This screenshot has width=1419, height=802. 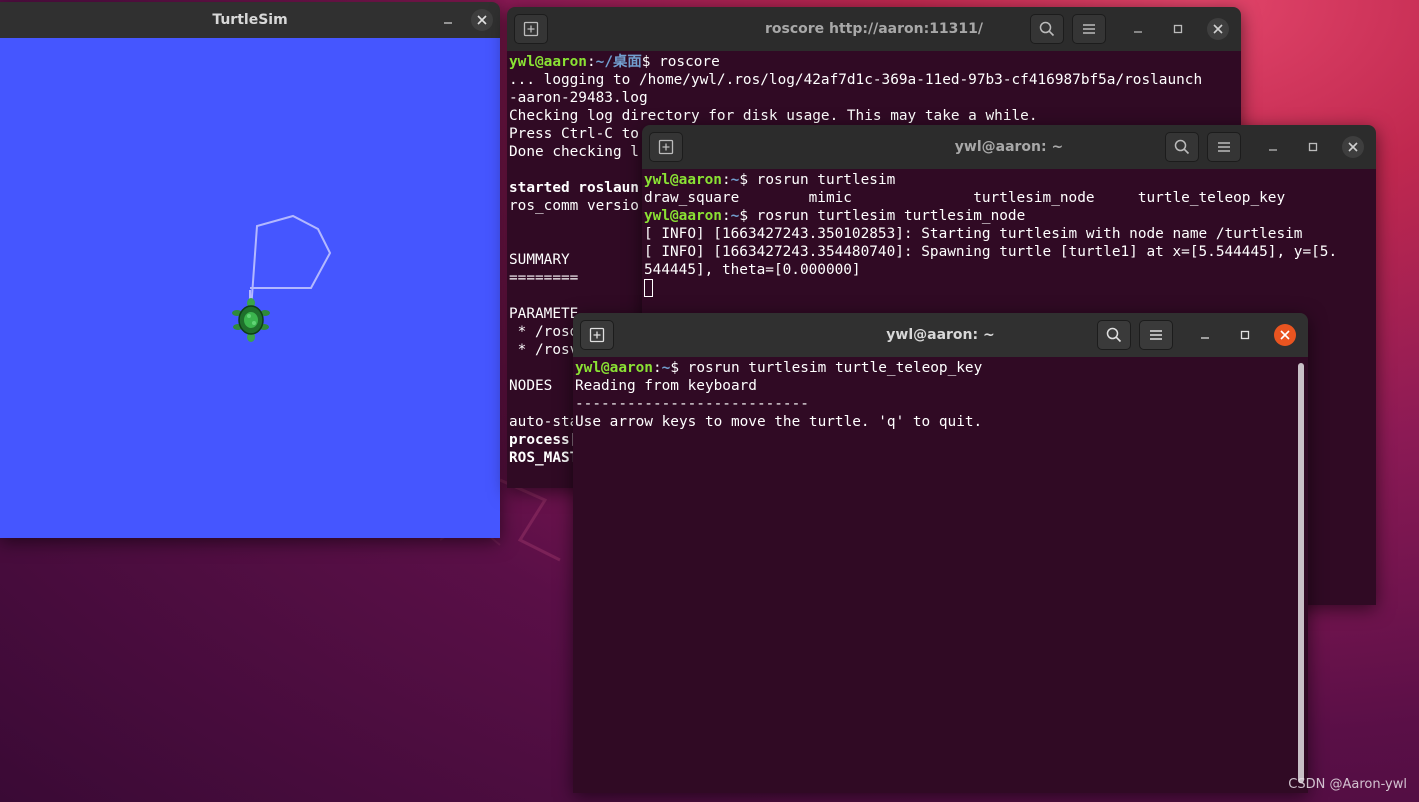 What do you see at coordinates (875, 62) in the screenshot?
I see `terminal-line: ywl@aaron:~/桌面$ roscore` at bounding box center [875, 62].